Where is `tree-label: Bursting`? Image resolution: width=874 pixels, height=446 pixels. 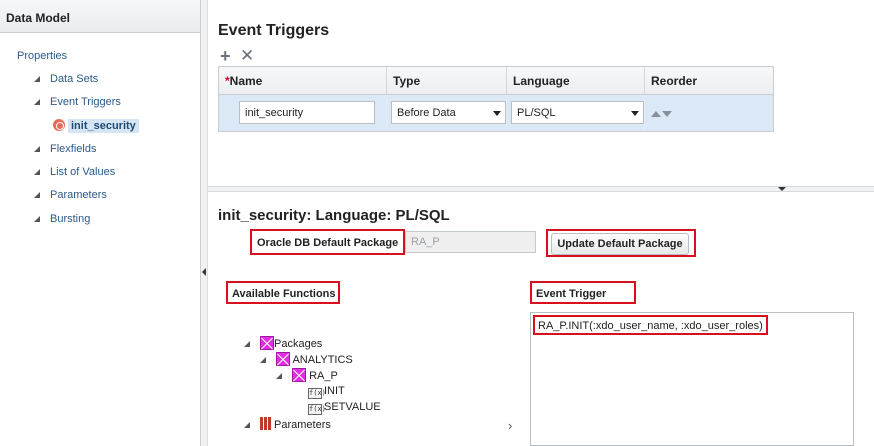
tree-label: Bursting is located at coordinates (70, 219).